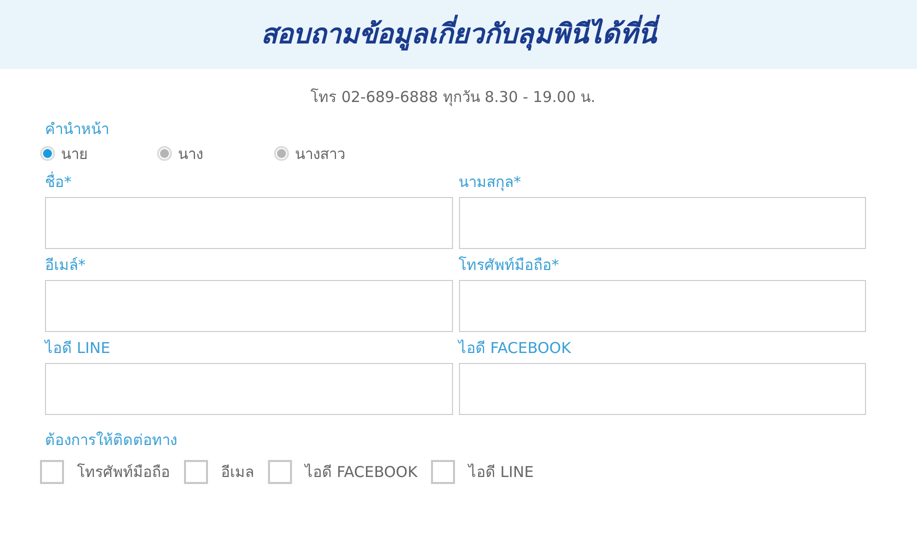 This screenshot has width=917, height=533. Describe the element at coordinates (77, 129) in the screenshot. I see `field-label: คำนำหน้า` at that location.